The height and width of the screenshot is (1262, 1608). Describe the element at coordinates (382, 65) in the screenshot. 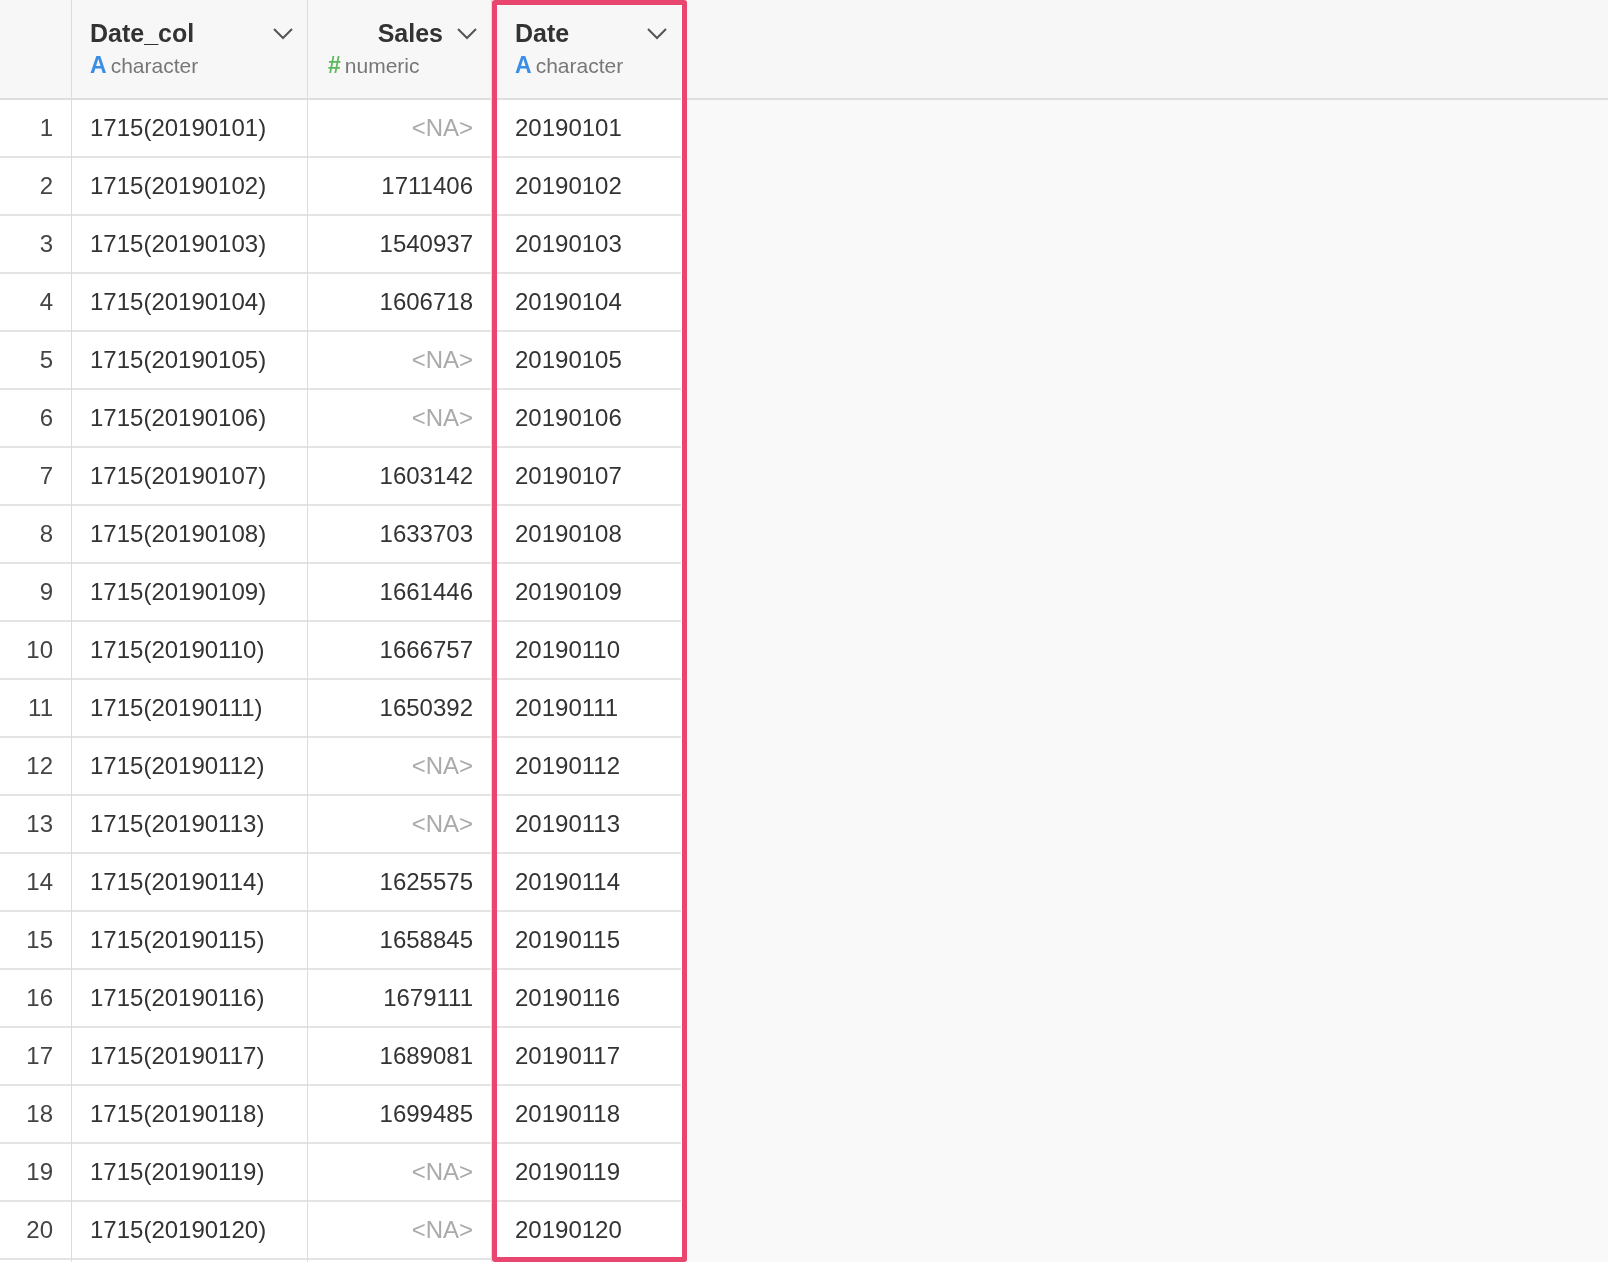

I see `column-type: numeric` at that location.